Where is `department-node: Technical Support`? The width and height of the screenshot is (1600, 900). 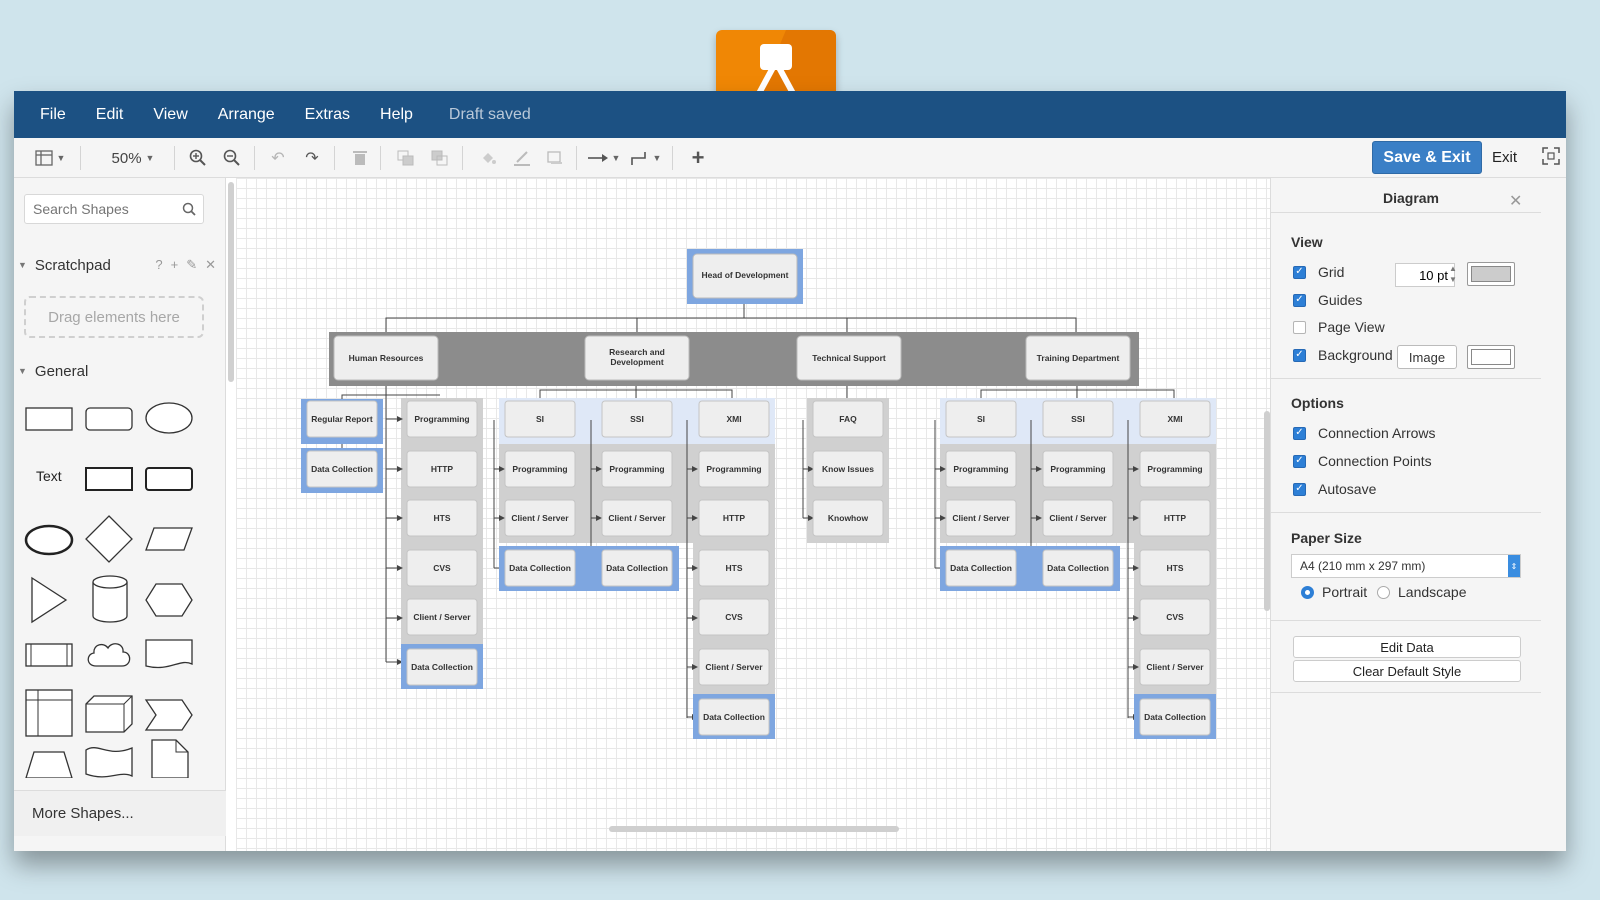 department-node: Technical Support is located at coordinates (849, 358).